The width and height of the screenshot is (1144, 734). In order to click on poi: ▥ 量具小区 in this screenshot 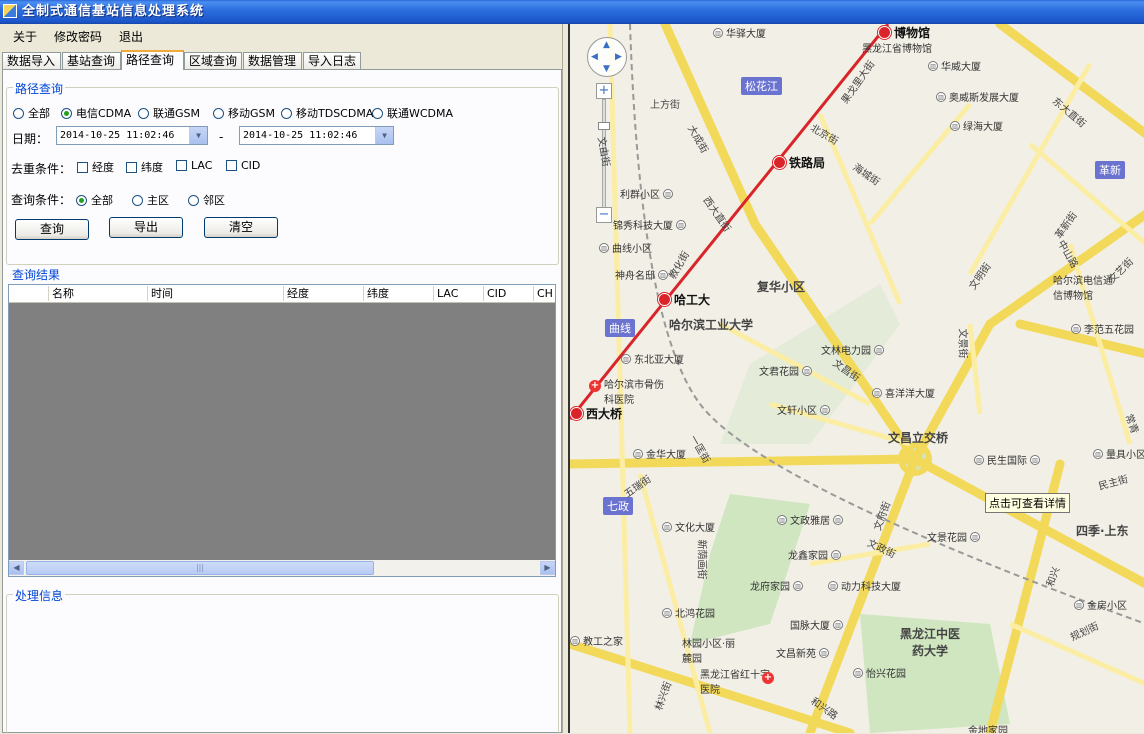, I will do `click(1118, 453)`.